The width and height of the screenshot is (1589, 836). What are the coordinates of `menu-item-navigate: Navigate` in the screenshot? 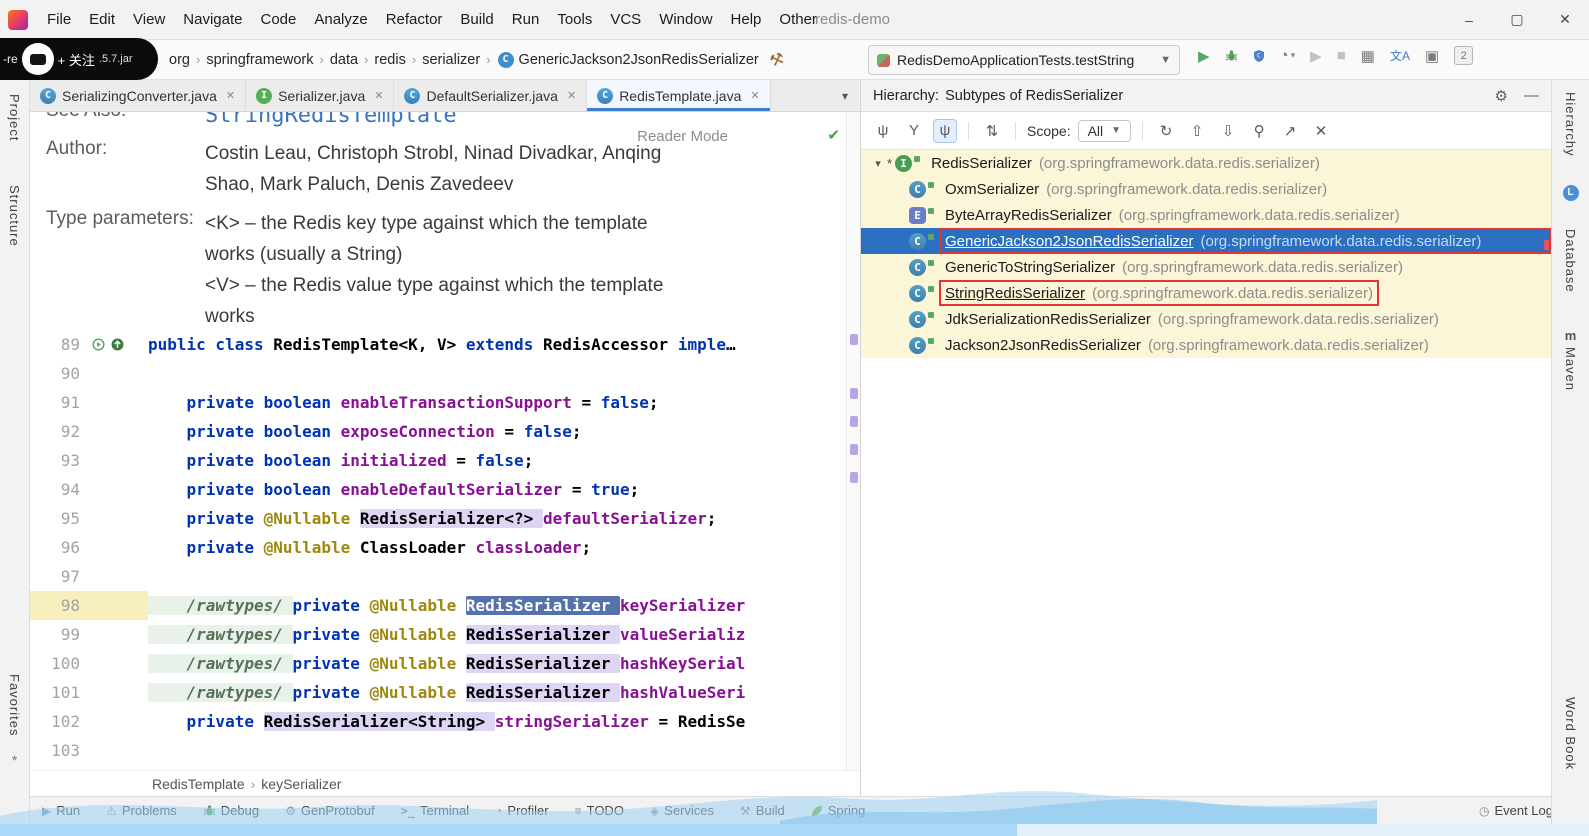 It's located at (212, 19).